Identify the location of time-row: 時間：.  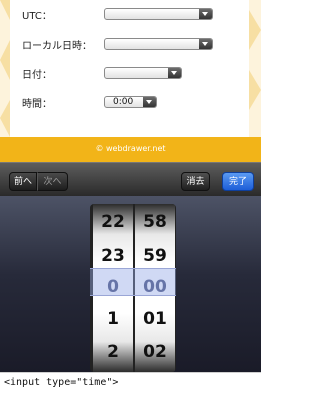
(37, 102).